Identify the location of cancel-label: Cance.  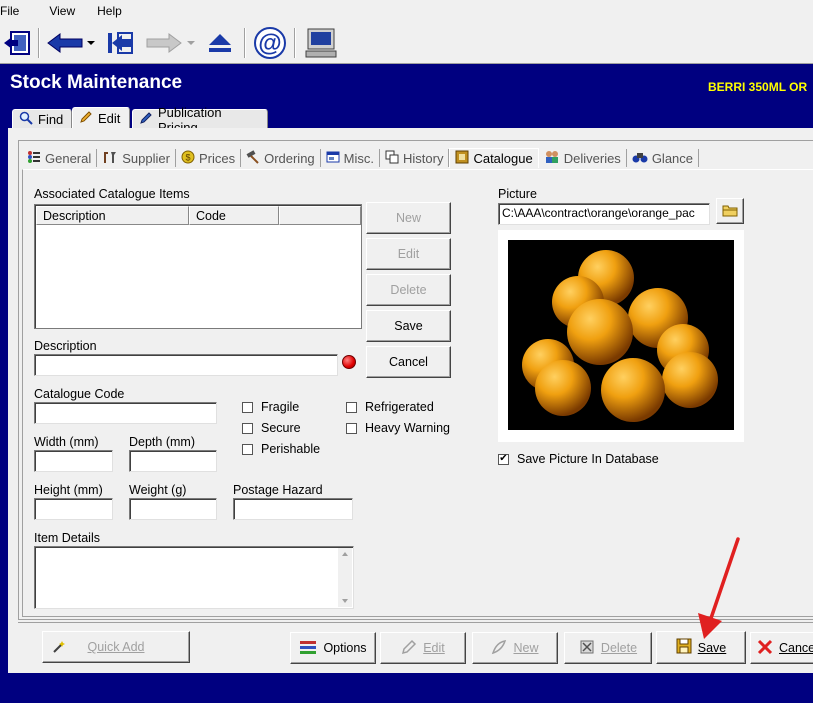
(796, 648).